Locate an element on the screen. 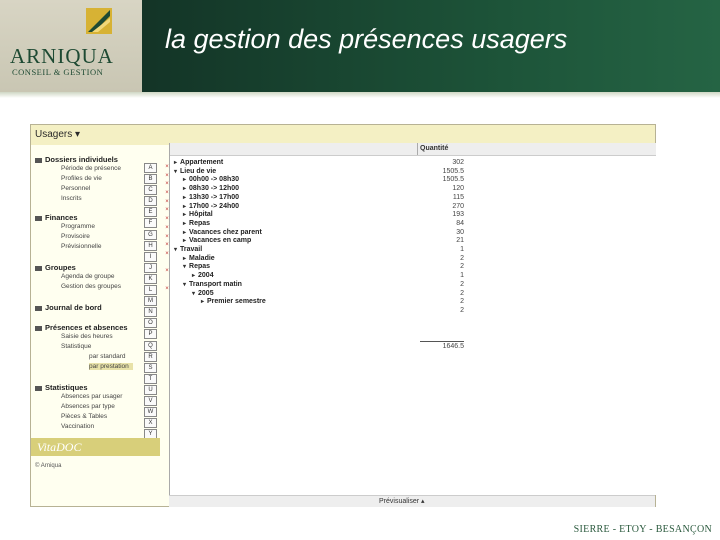 The width and height of the screenshot is (720, 540). alphabet-key: L is located at coordinates (150, 290).